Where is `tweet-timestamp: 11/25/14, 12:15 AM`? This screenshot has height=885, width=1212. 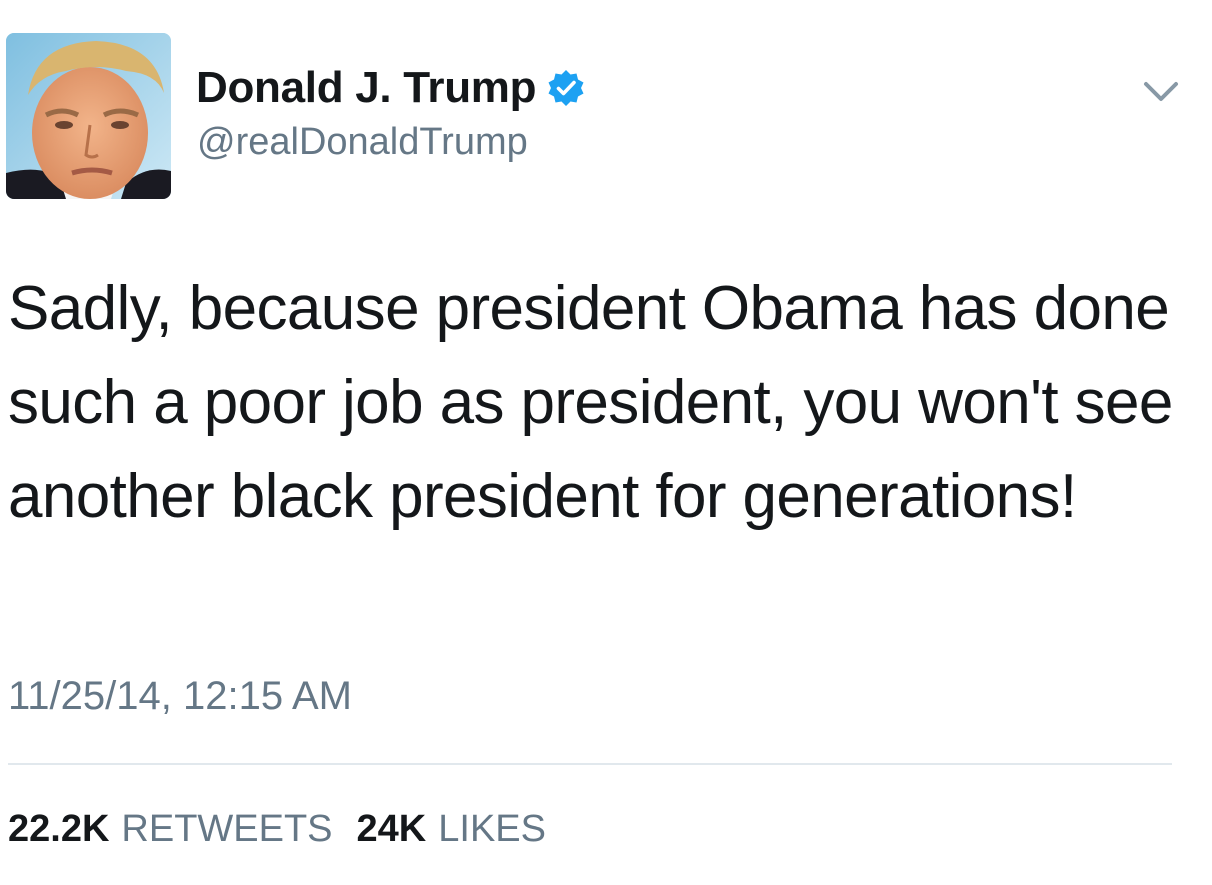
tweet-timestamp: 11/25/14, 12:15 AM is located at coordinates (180, 696).